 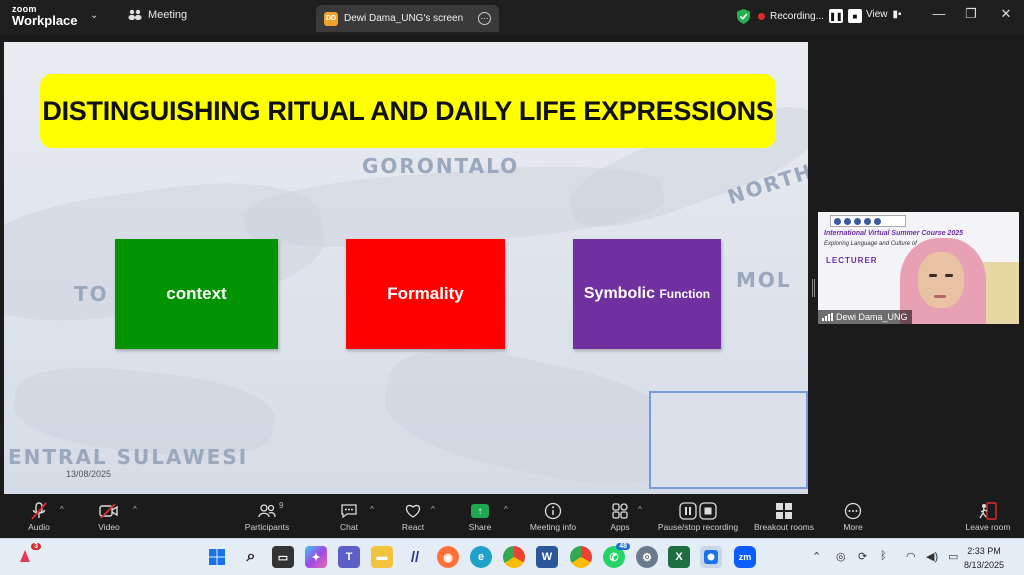 I want to click on pause-recording-button: ❚❚, so click(x=835, y=16).